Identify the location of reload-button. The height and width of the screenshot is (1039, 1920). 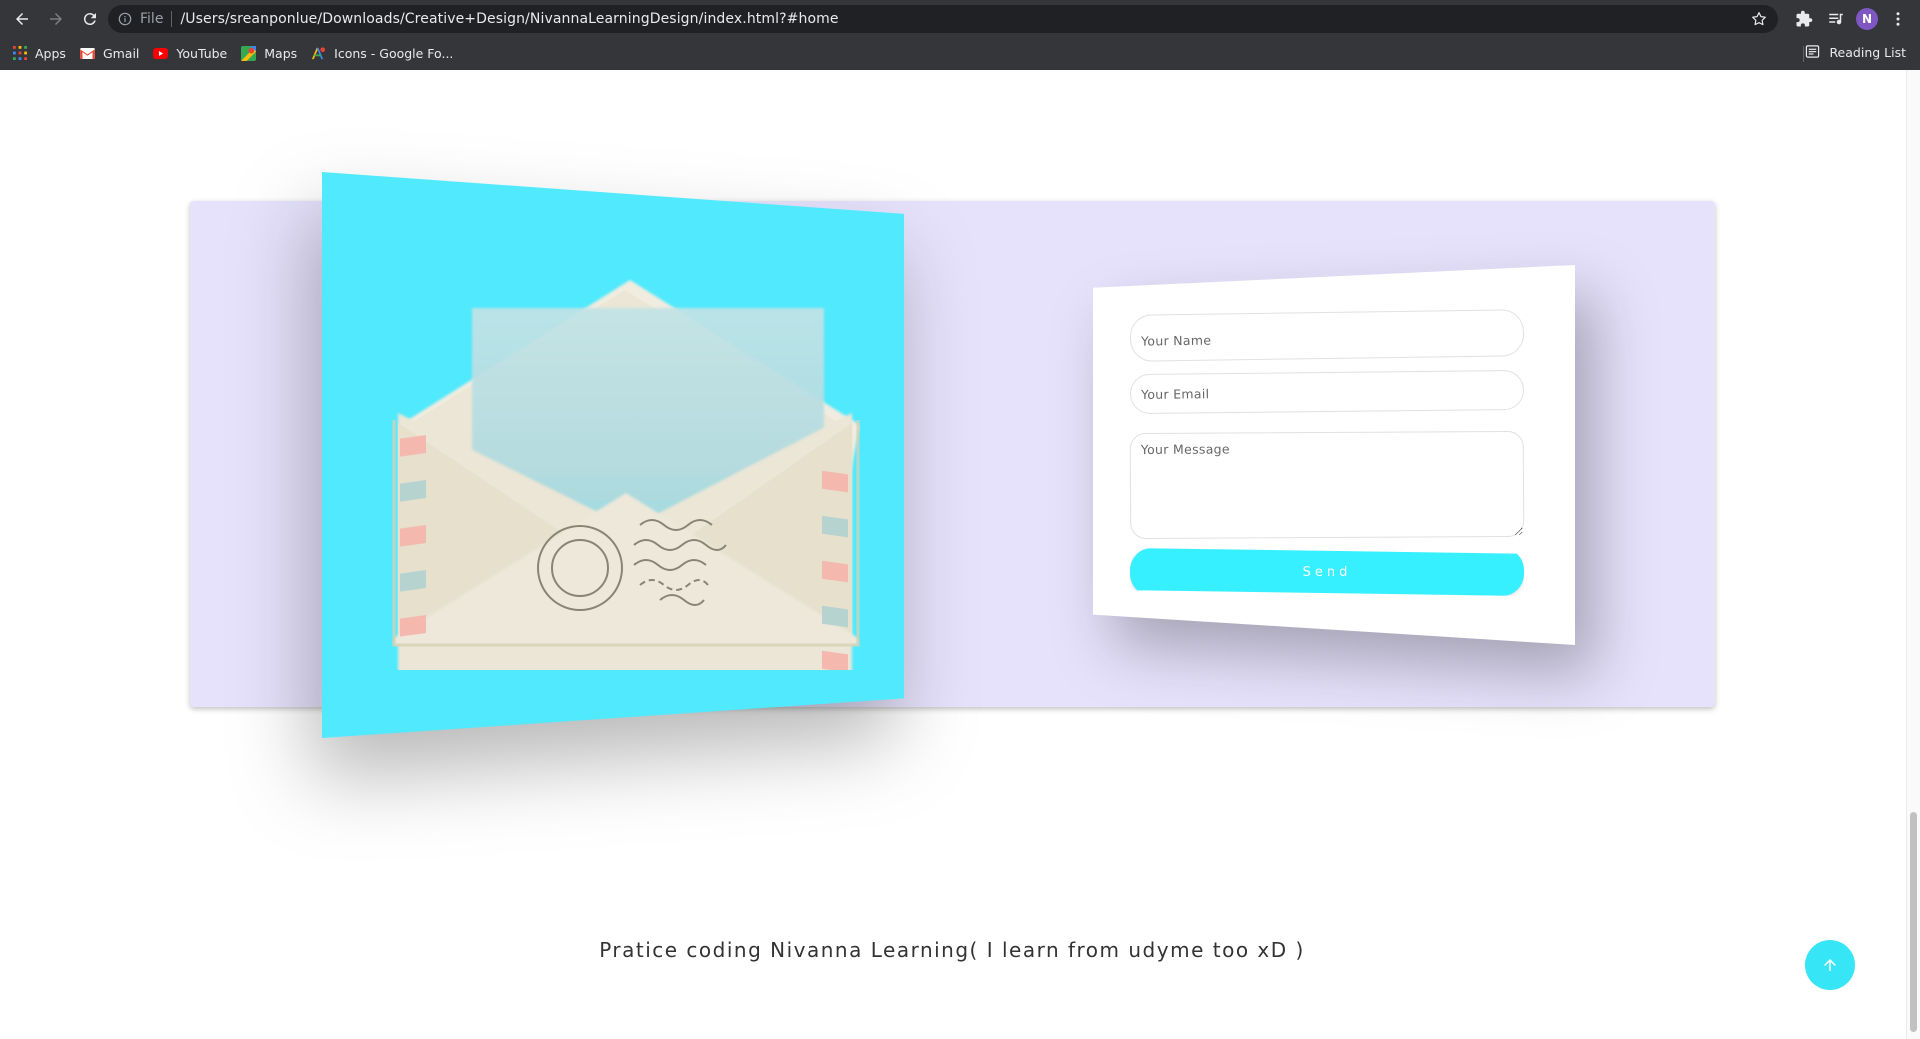
(90, 19).